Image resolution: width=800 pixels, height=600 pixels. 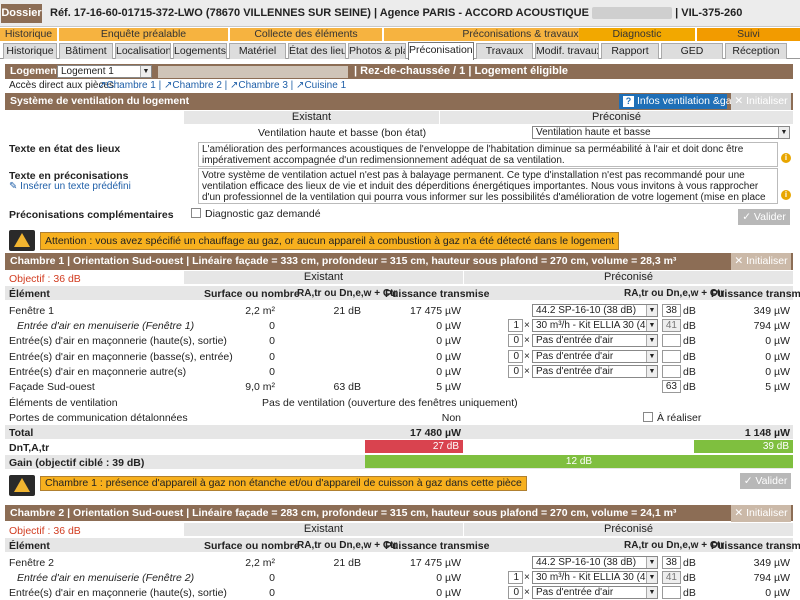 What do you see at coordinates (748, 217) in the screenshot?
I see `check-icon: ✓` at bounding box center [748, 217].